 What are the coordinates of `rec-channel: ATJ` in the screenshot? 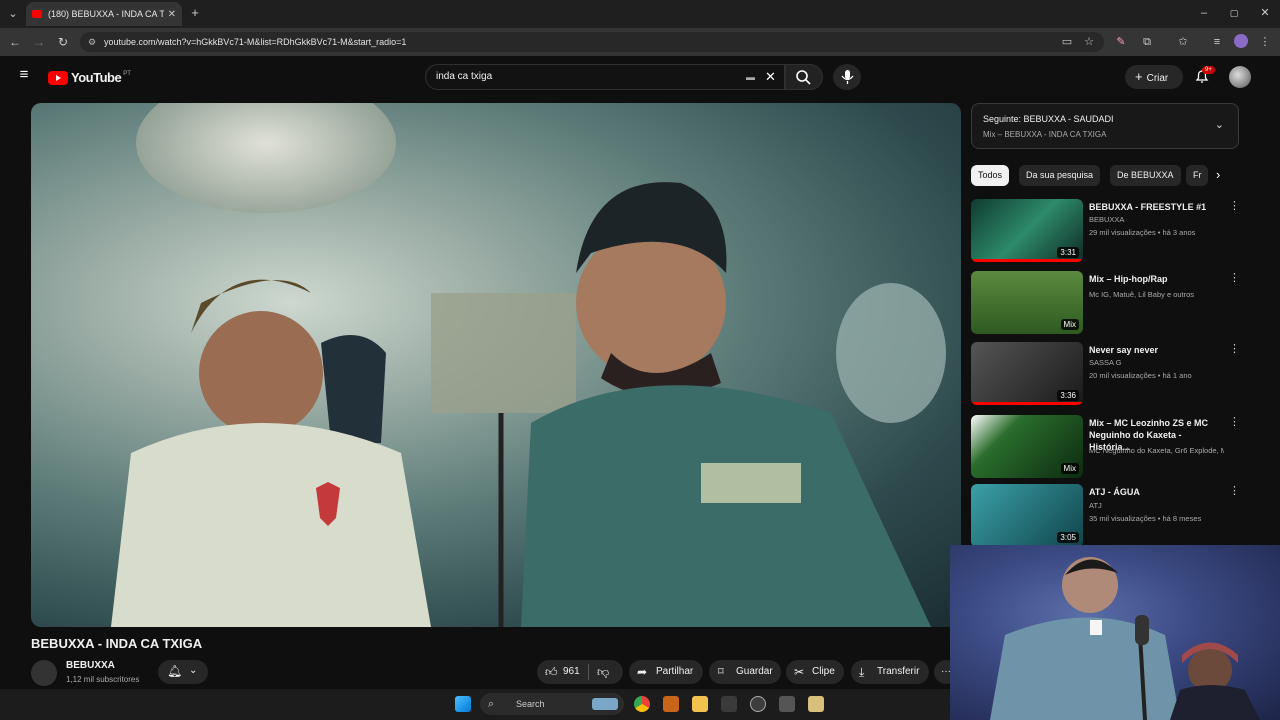 It's located at (1156, 505).